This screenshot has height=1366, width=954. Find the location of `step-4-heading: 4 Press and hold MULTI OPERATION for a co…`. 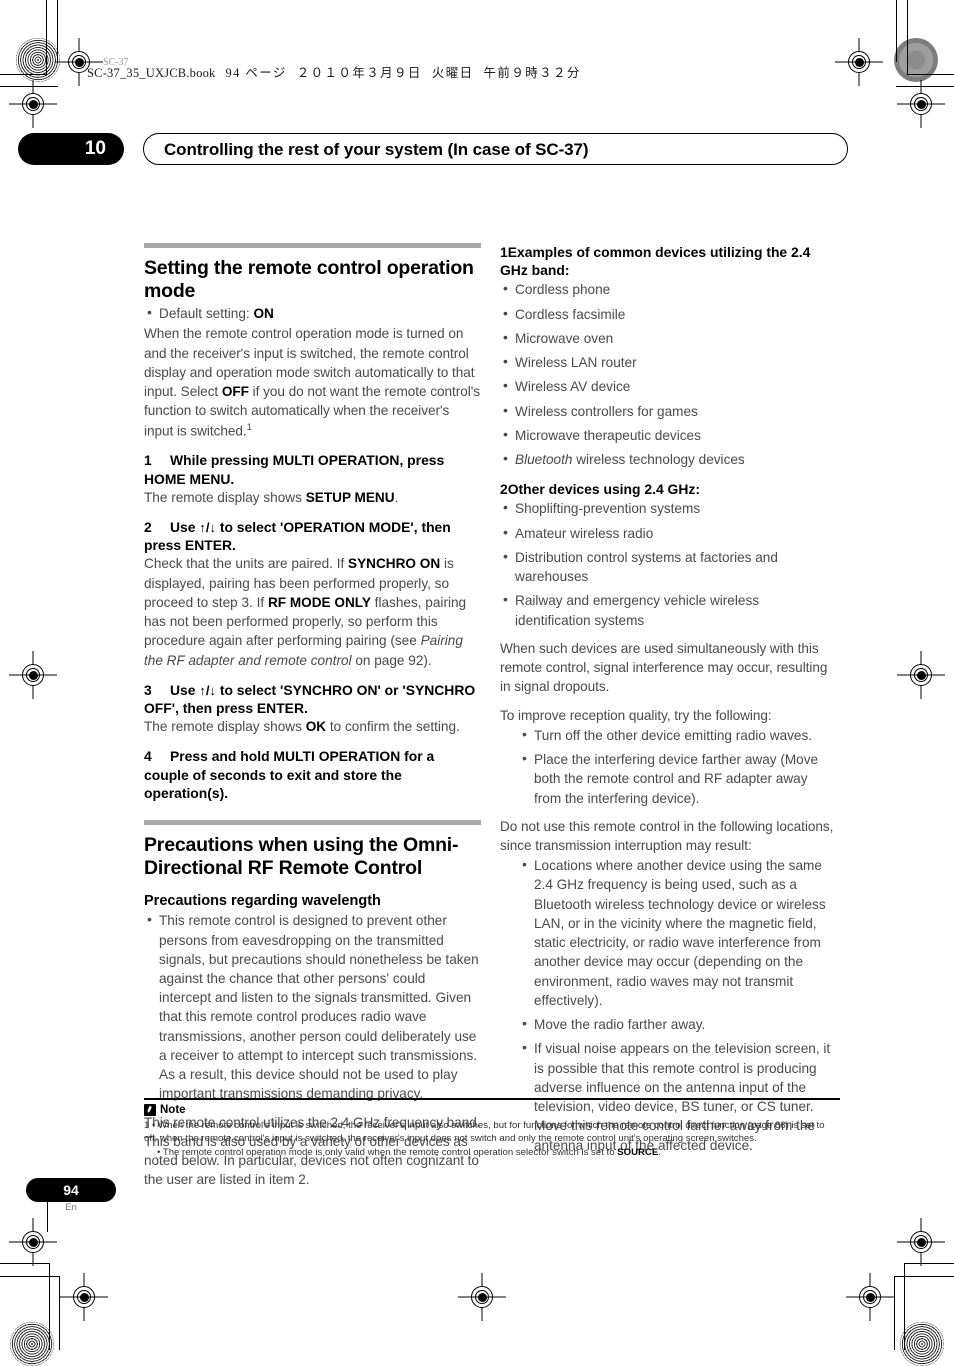

step-4-heading: 4 Press and hold MULTI OPERATION for a co… is located at coordinates (312, 774).